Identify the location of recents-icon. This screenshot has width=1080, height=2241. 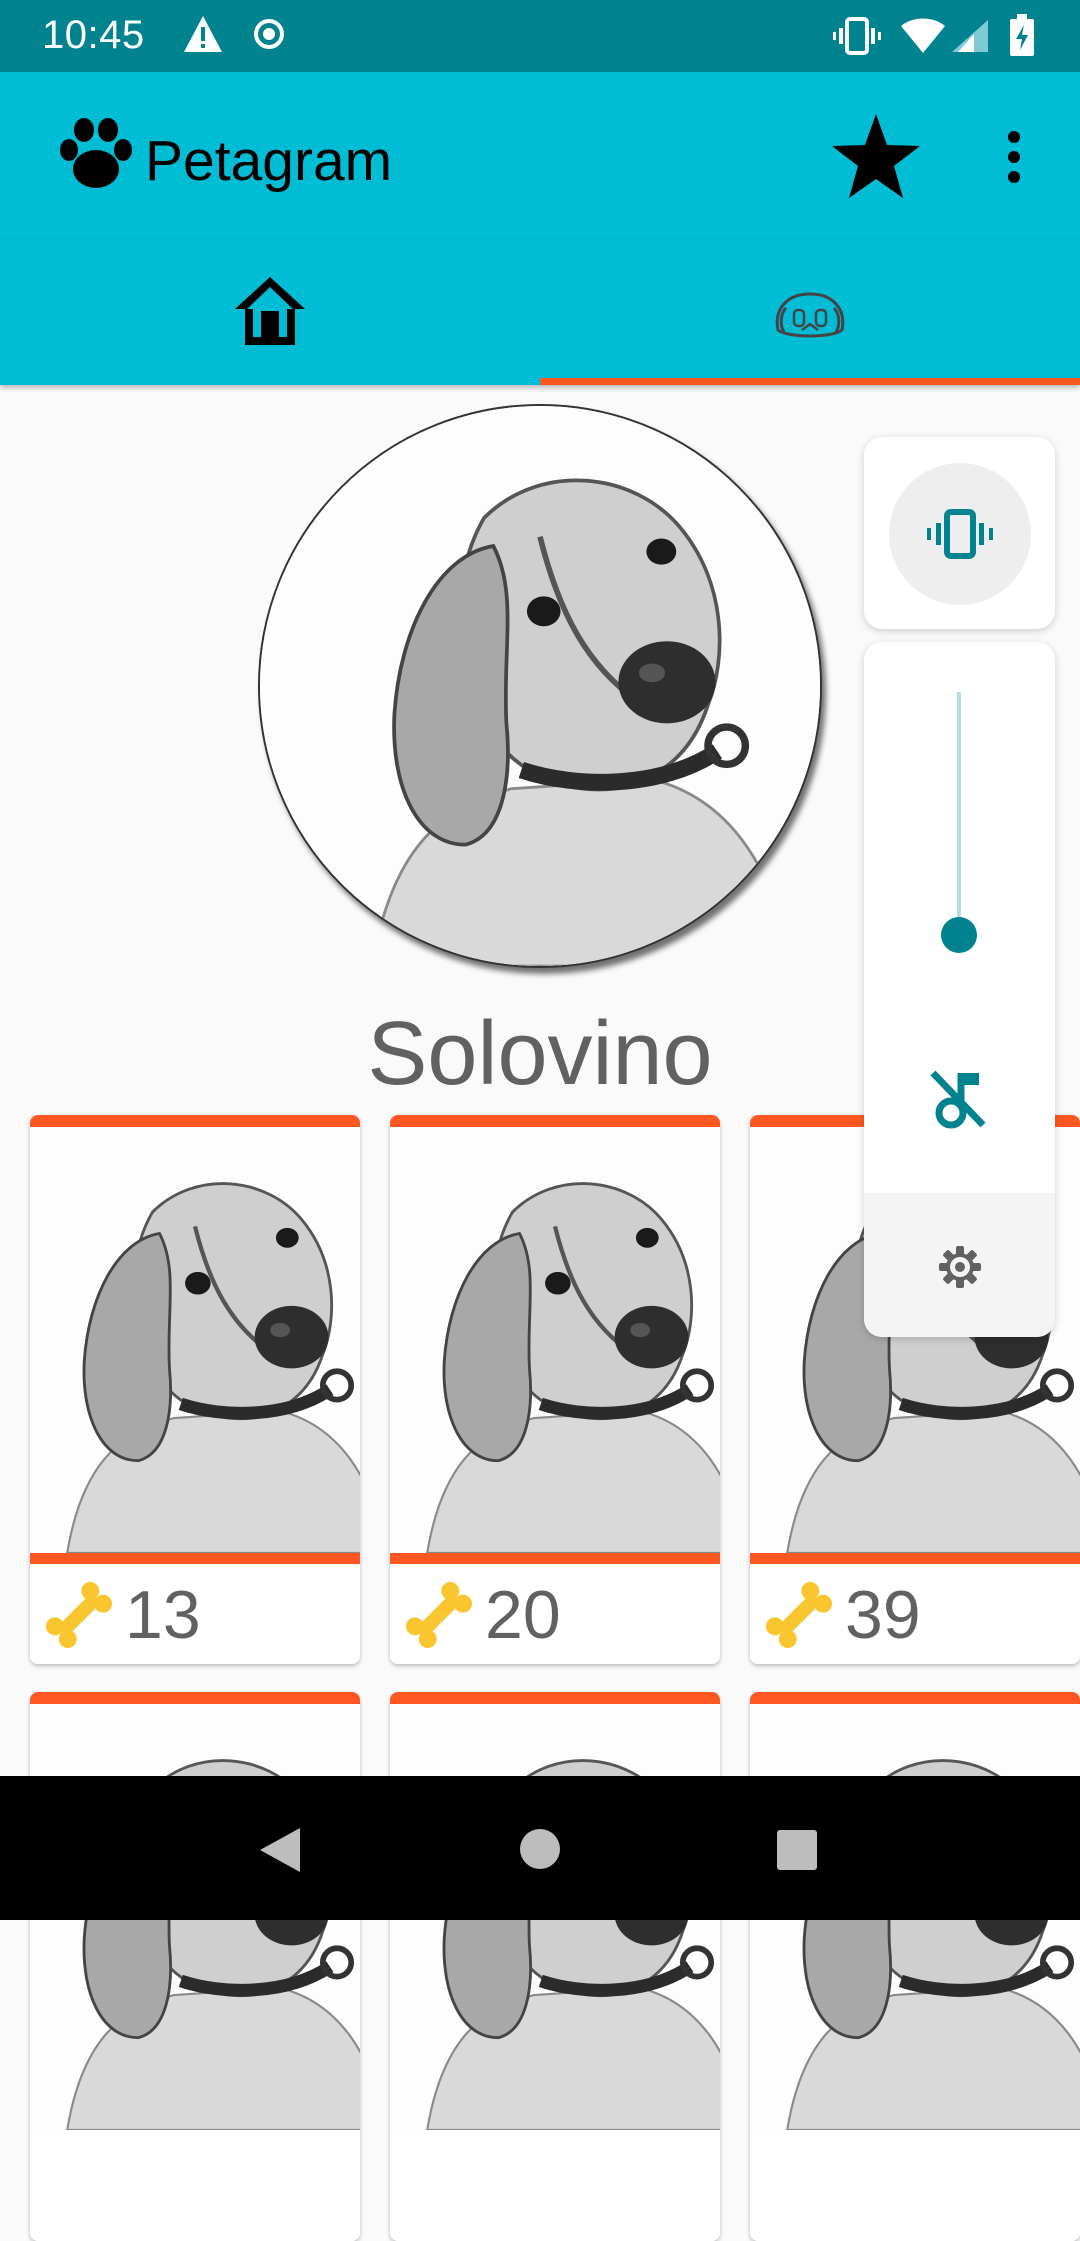
(797, 1852).